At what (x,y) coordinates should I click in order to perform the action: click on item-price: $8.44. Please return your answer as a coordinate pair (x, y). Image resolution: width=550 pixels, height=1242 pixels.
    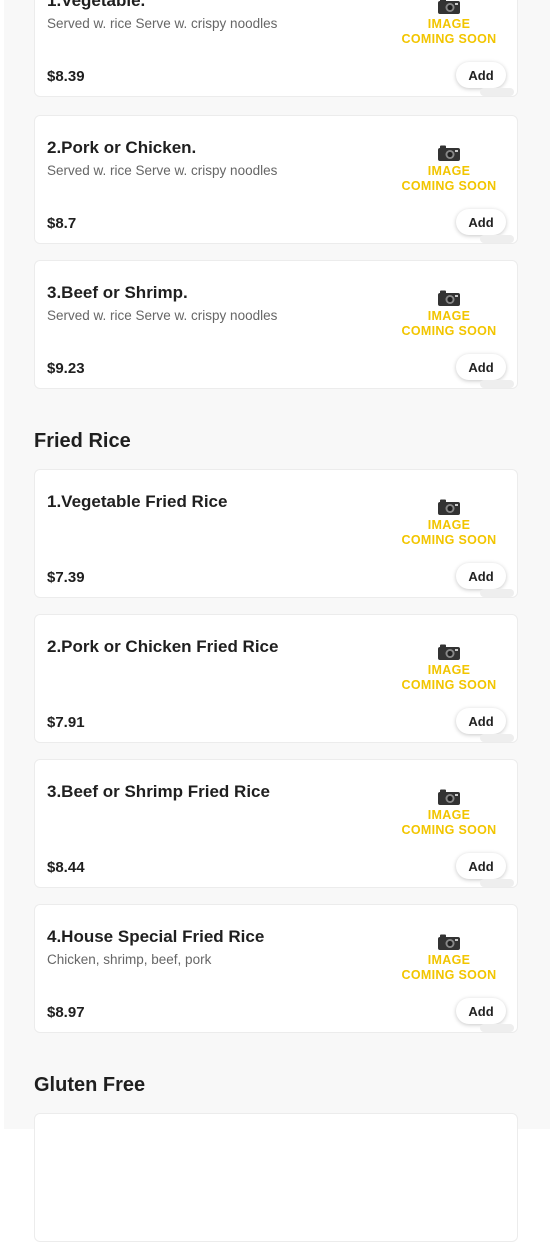
    Looking at the image, I should click on (66, 867).